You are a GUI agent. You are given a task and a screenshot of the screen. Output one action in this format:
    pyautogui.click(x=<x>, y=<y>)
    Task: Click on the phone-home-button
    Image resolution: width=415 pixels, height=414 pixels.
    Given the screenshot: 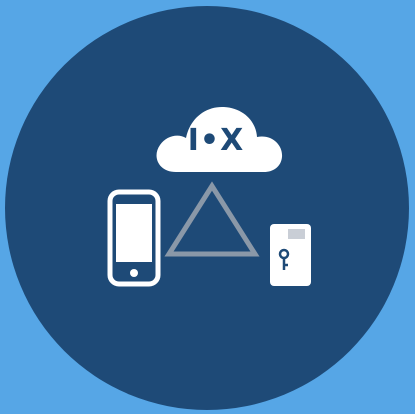 What is the action you would take?
    pyautogui.click(x=134, y=273)
    